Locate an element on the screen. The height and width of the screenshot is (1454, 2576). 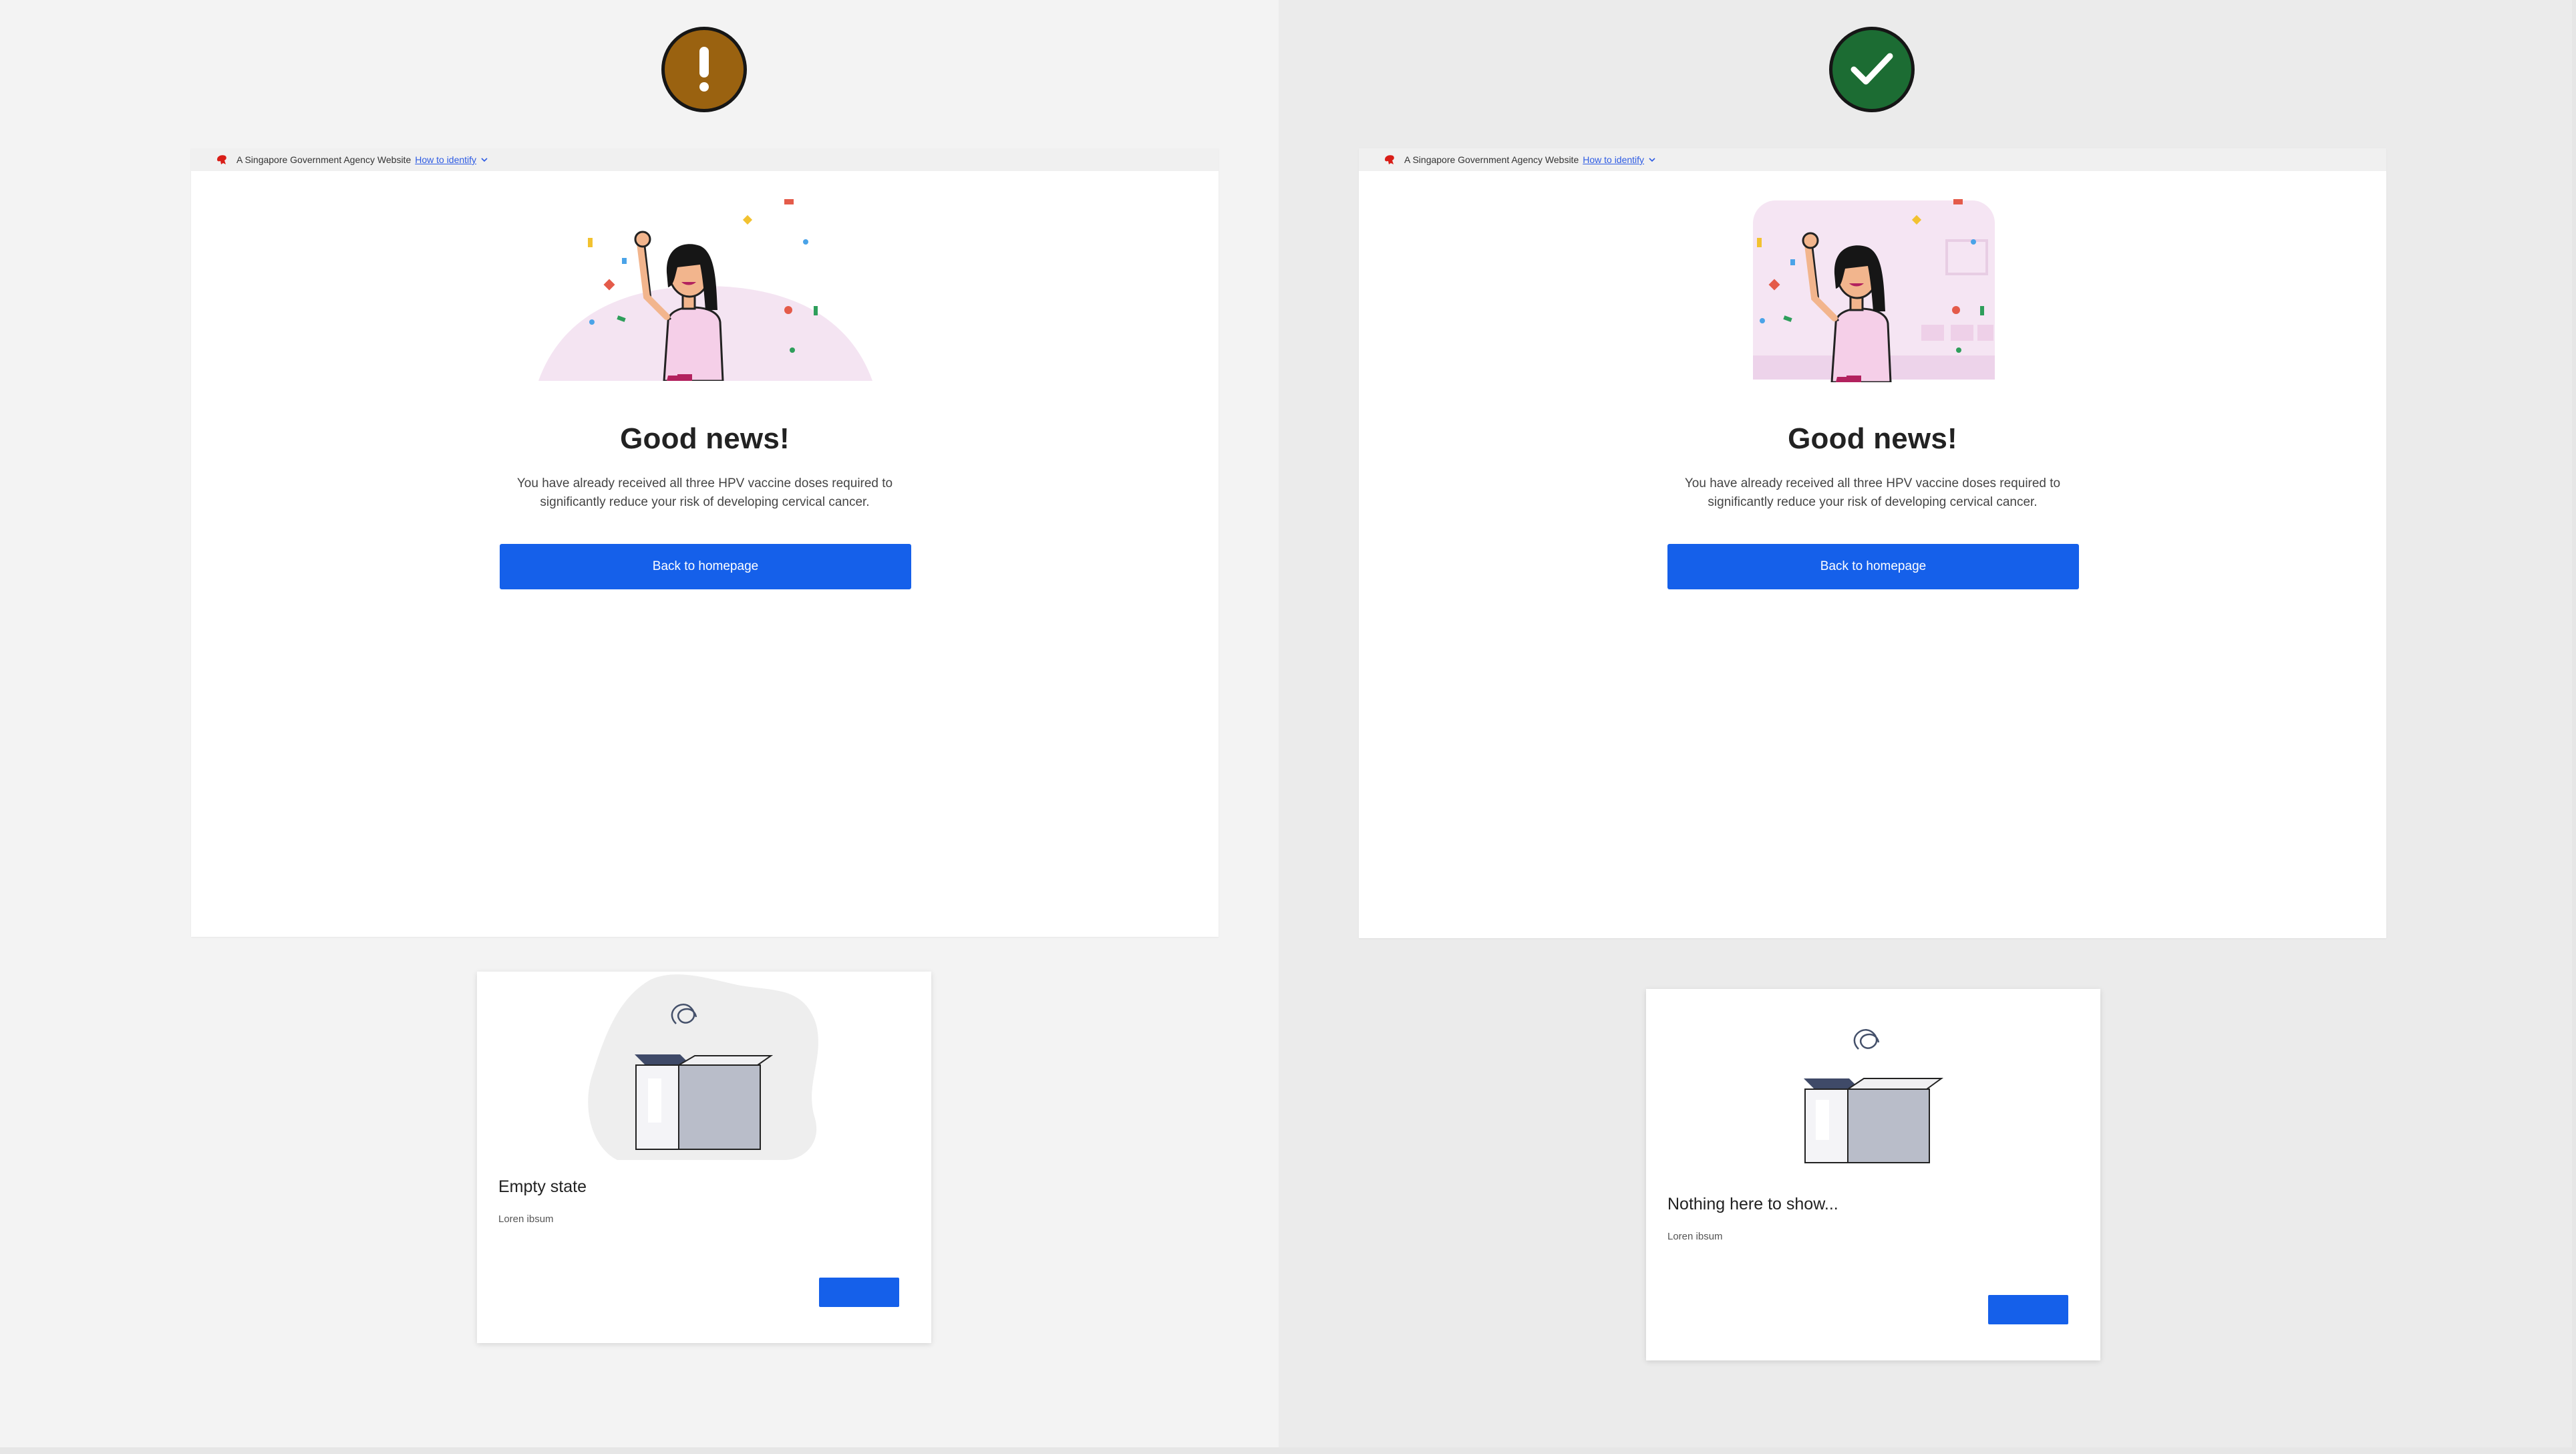
exclamation-icon is located at coordinates (704, 69).